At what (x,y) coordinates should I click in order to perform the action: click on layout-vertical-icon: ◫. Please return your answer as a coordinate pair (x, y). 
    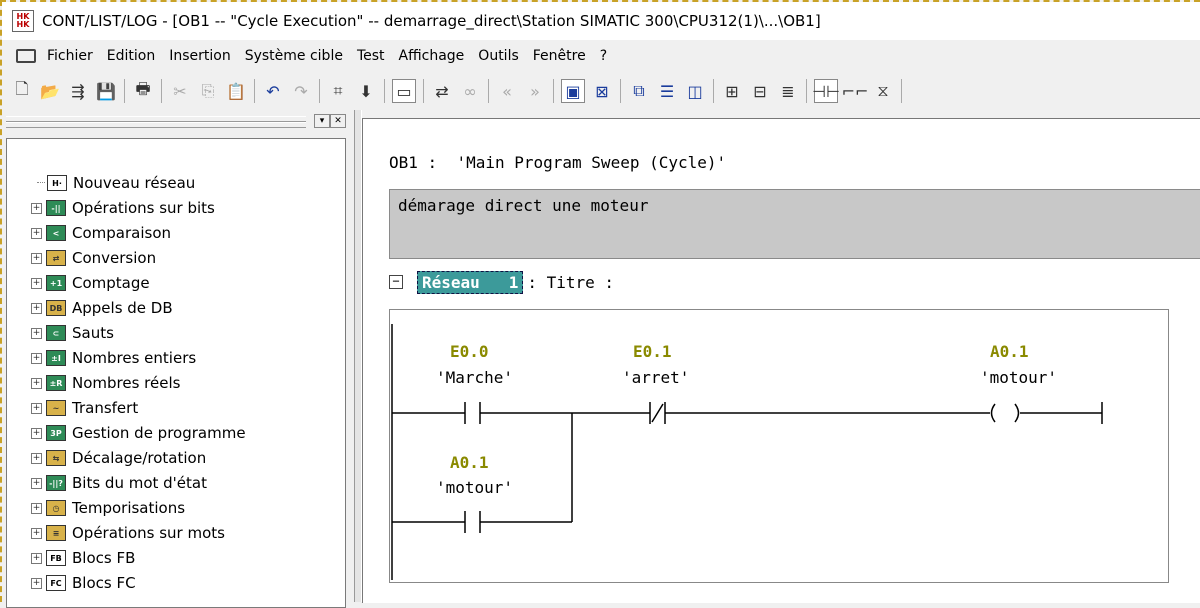
    Looking at the image, I should click on (695, 91).